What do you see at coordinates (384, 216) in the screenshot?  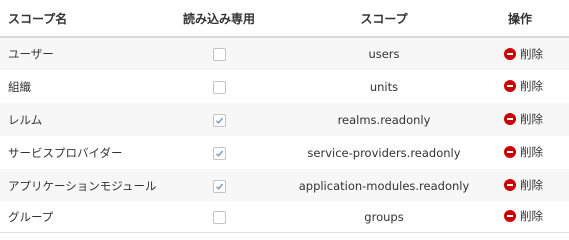 I see `scope-value-cell: groups` at bounding box center [384, 216].